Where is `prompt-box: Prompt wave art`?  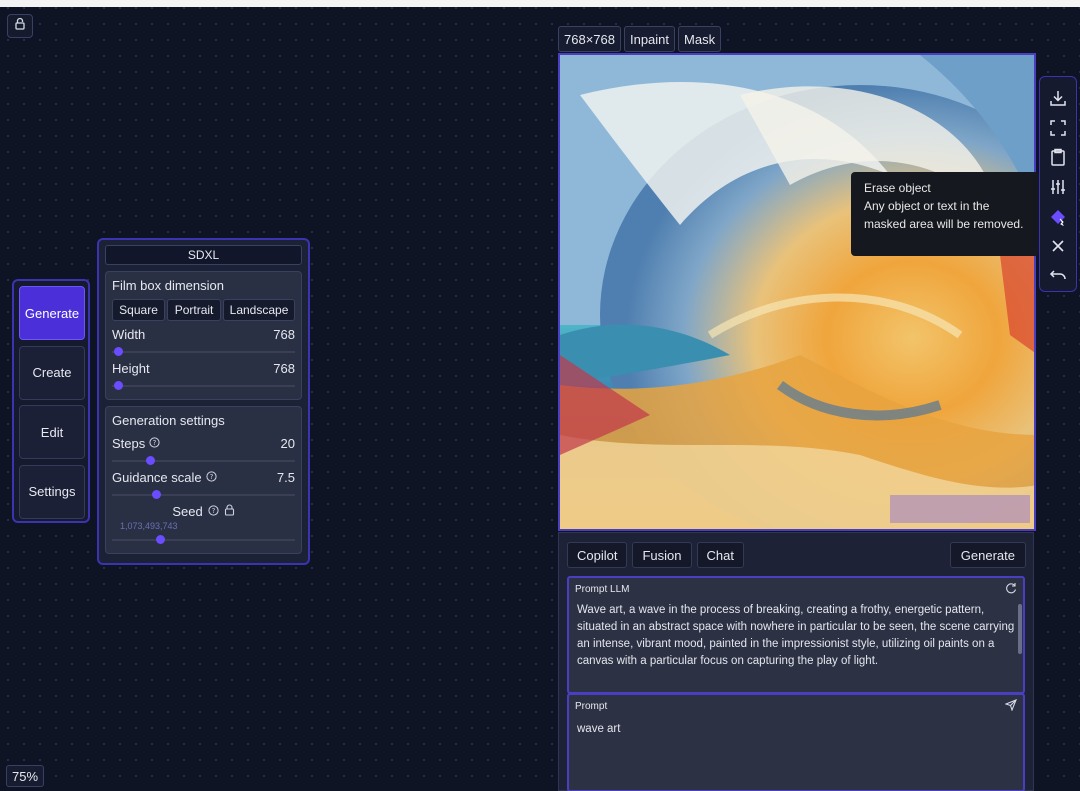 prompt-box: Prompt wave art is located at coordinates (796, 742).